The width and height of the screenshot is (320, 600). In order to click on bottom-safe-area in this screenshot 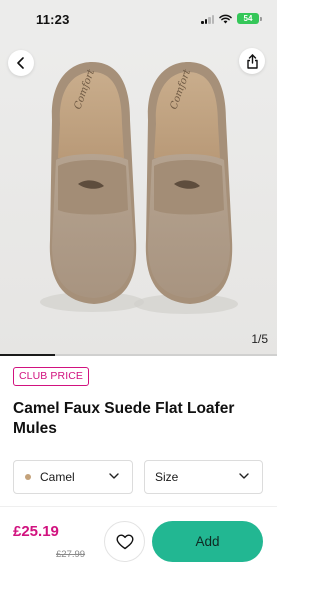, I will do `click(138, 590)`.